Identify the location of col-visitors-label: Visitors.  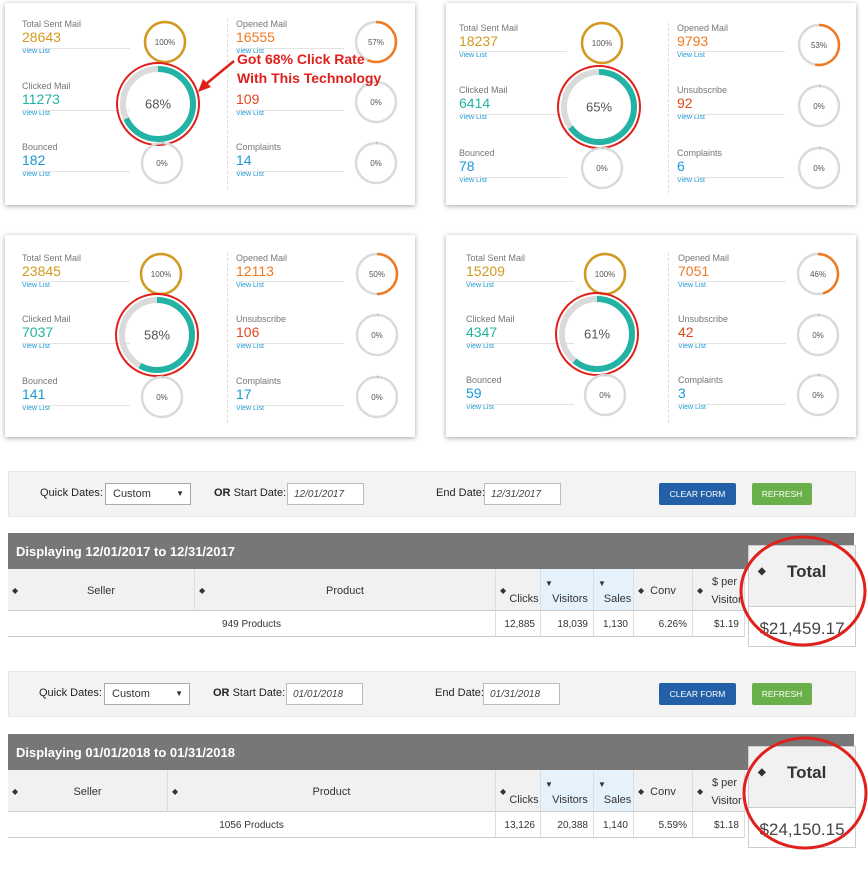
(570, 599).